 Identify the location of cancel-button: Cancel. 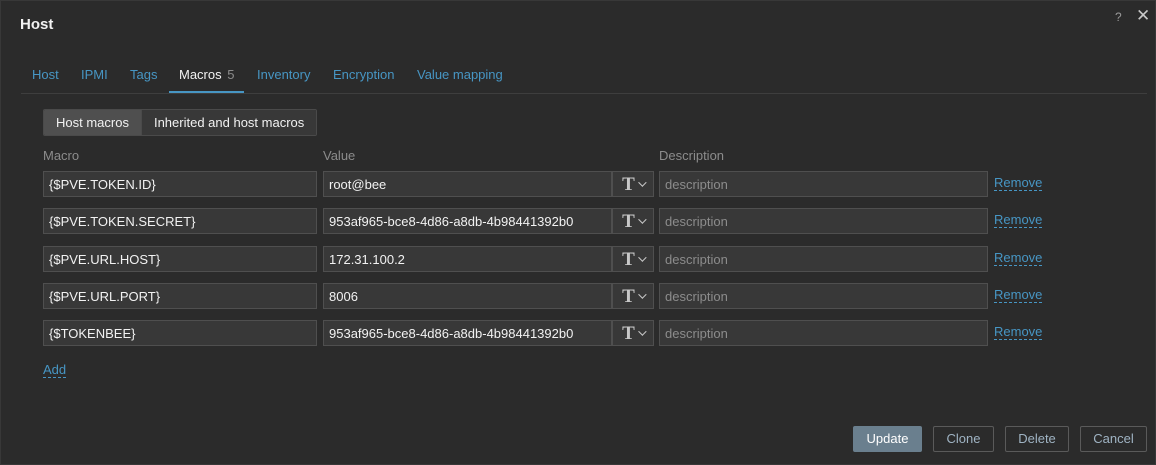
(1113, 439).